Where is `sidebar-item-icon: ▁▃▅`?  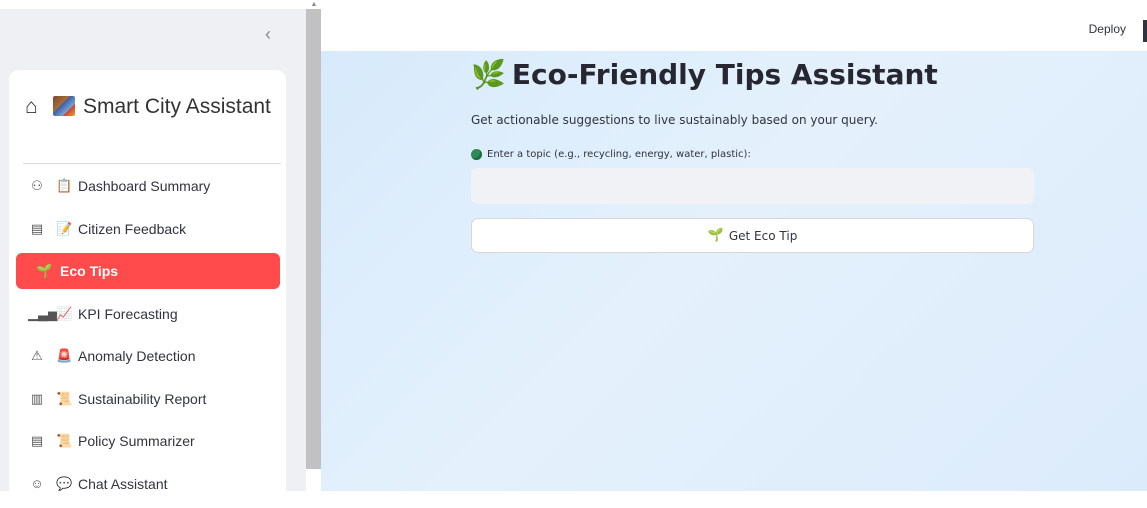
sidebar-item-icon: ▁▃▅ is located at coordinates (43, 313).